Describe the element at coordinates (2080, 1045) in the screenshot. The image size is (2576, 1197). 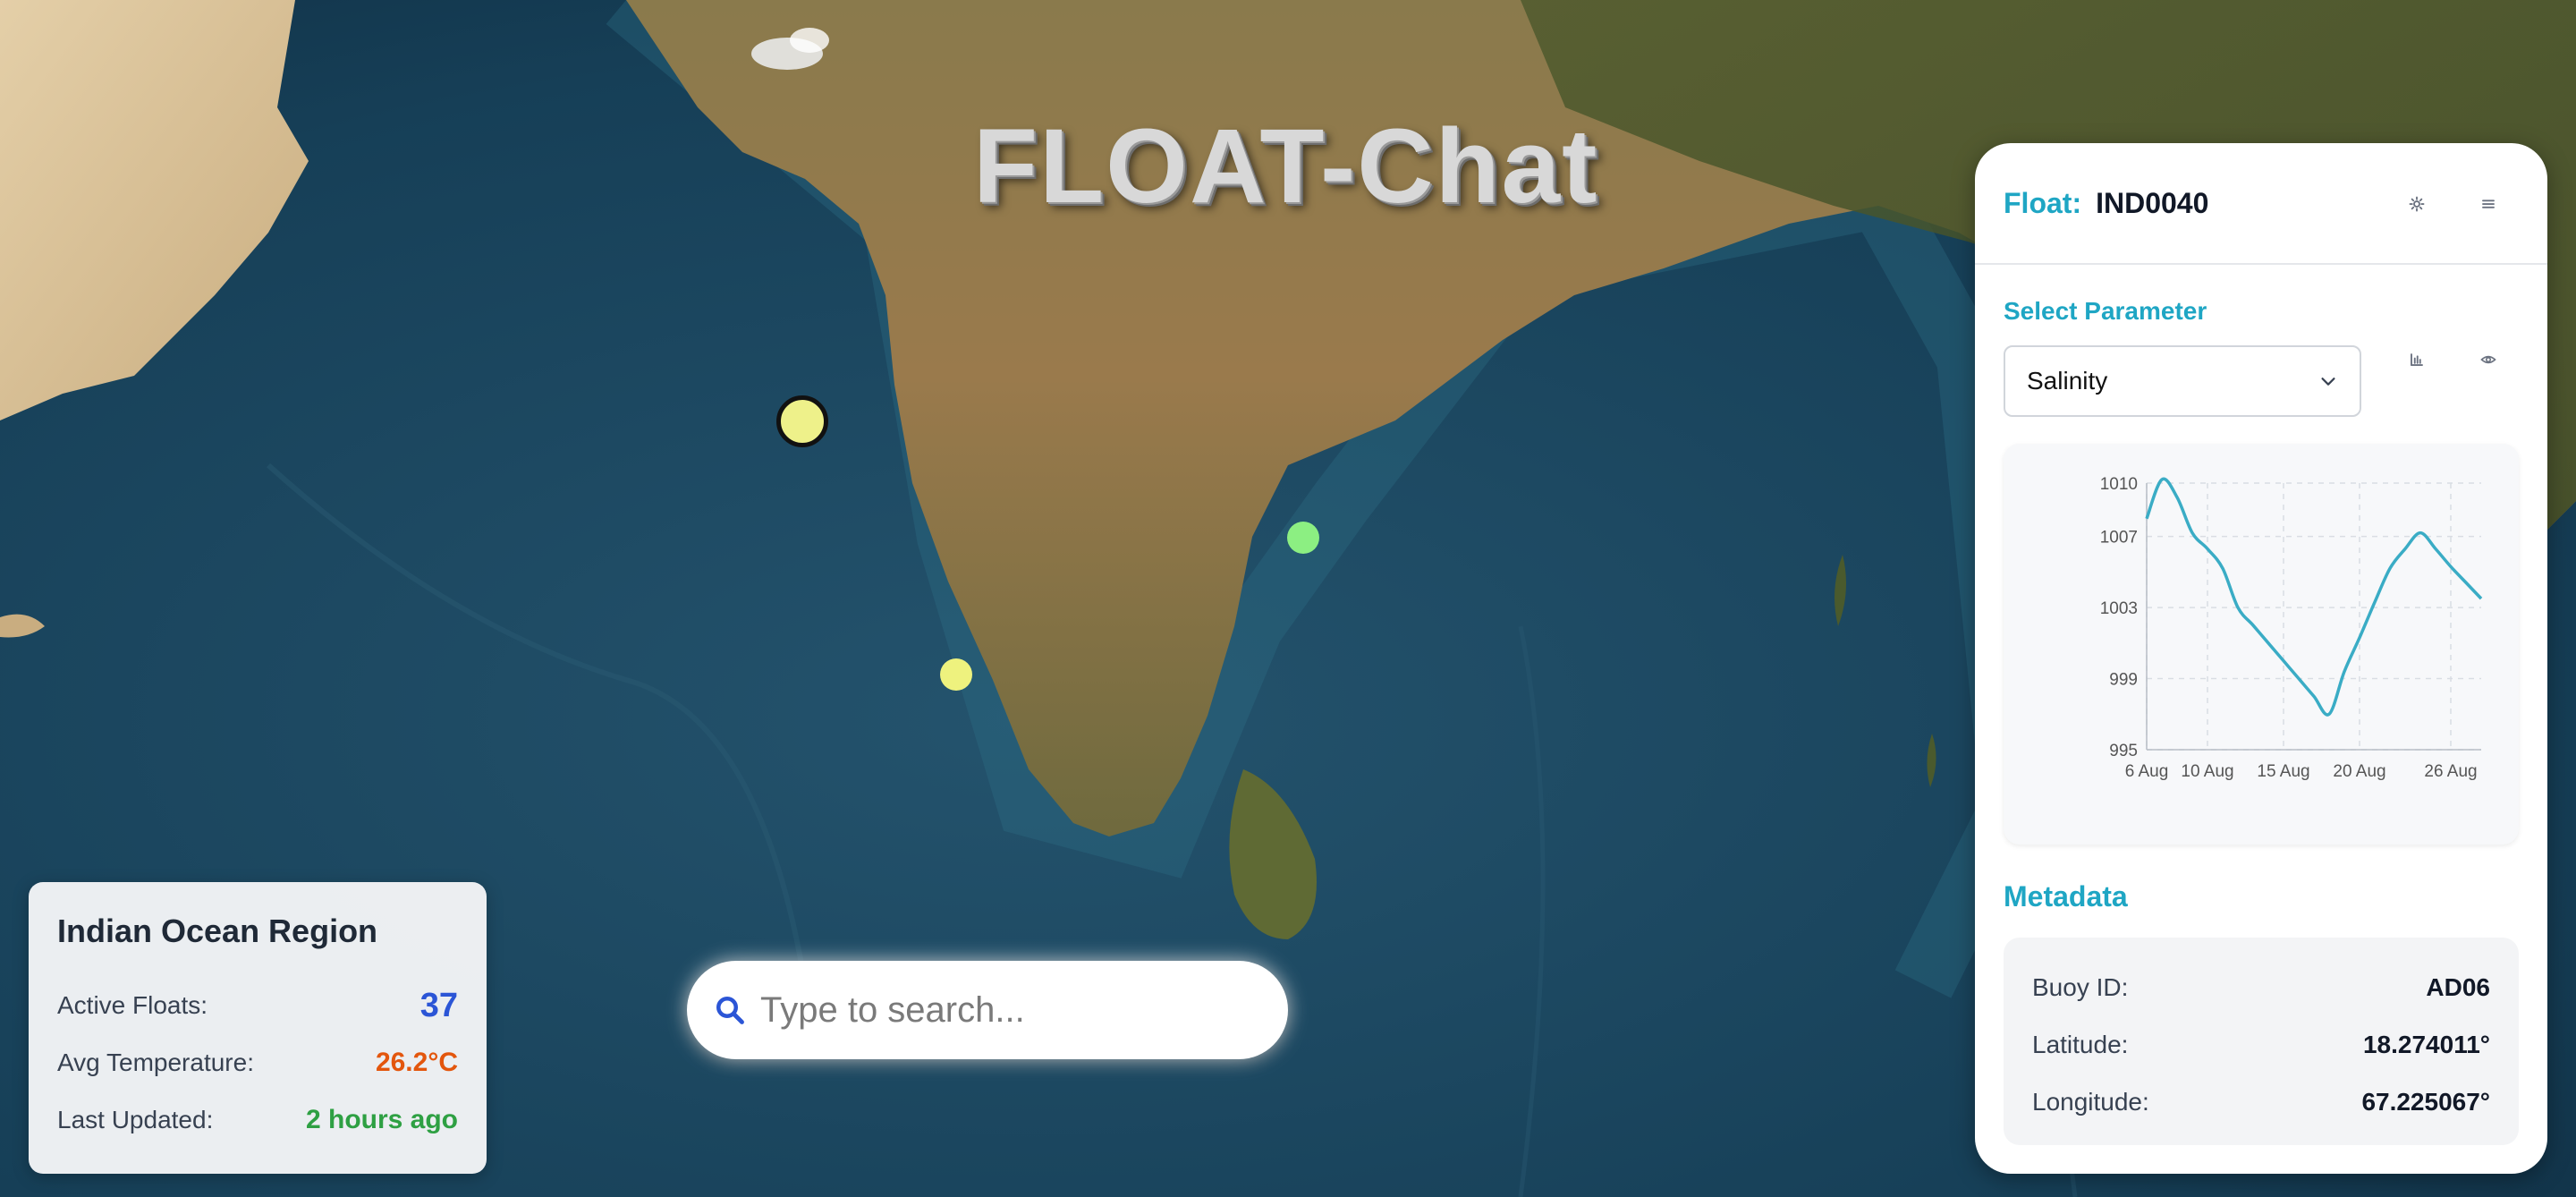
I see `metadata-label: Latitude:` at that location.